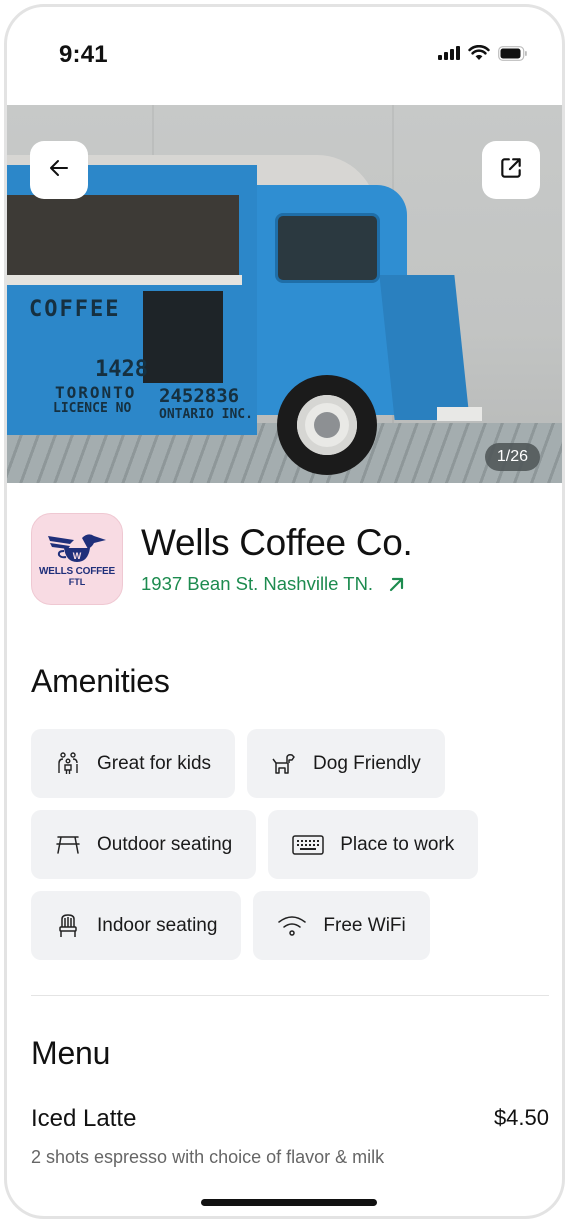 Image resolution: width=569 pixels, height=1221 pixels. I want to click on amenity-chip-dog-friendly: Dog Friendly, so click(346, 763).